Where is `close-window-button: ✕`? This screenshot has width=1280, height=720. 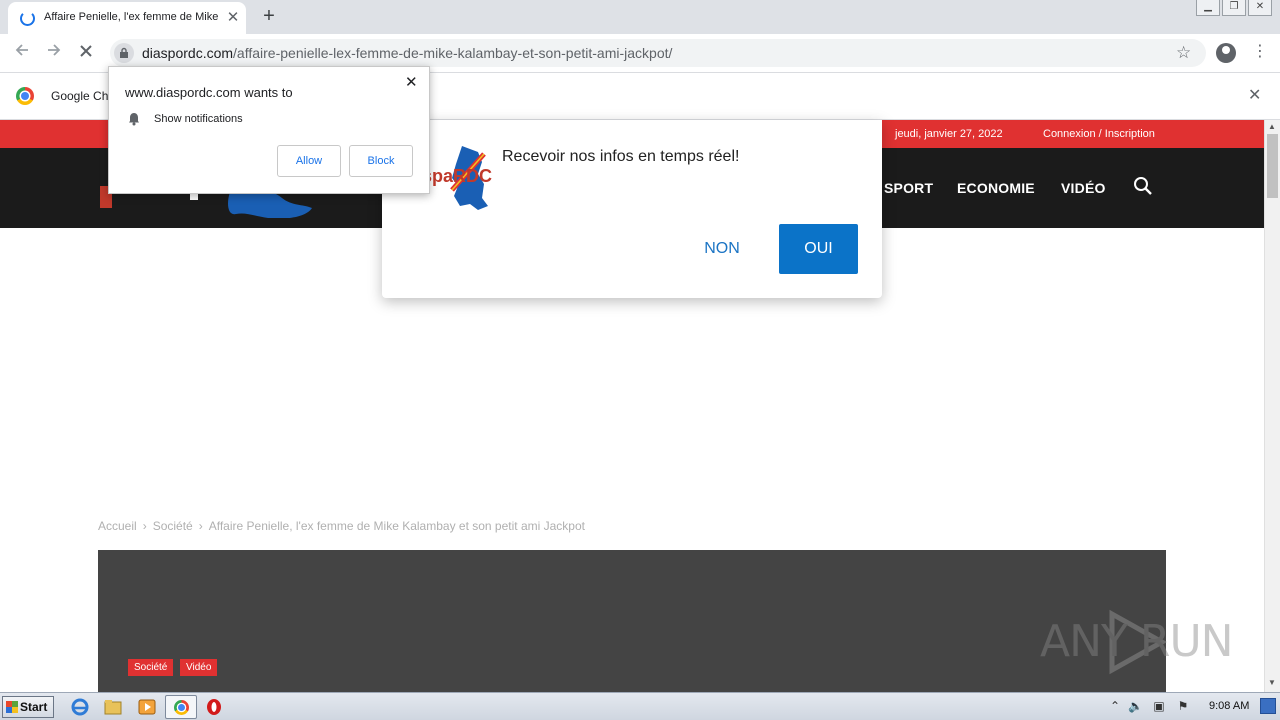
close-window-button: ✕ is located at coordinates (1260, 8).